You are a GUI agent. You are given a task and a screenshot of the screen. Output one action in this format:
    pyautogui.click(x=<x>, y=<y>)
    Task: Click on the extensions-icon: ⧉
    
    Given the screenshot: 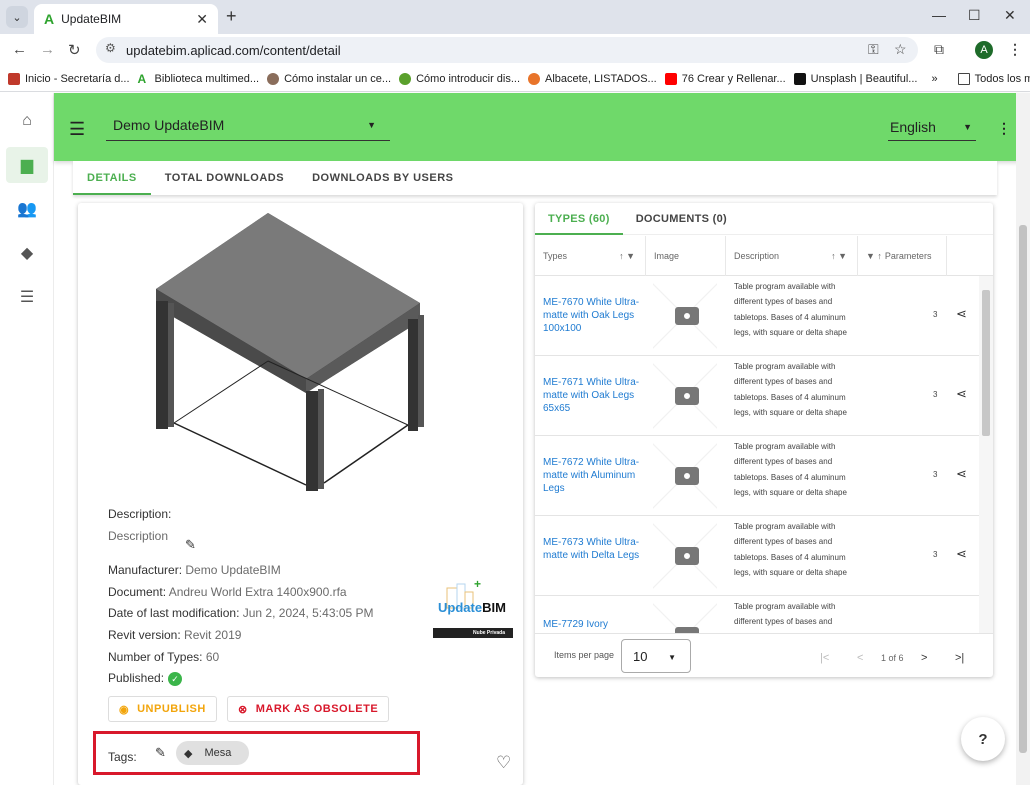 What is the action you would take?
    pyautogui.click(x=939, y=49)
    